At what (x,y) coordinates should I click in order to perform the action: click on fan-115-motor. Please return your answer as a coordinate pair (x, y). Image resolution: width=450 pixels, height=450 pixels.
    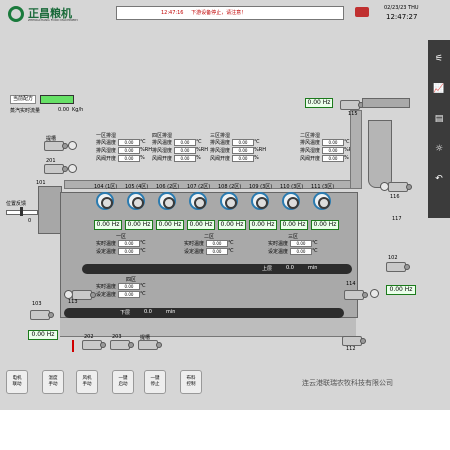
    Looking at the image, I should click on (352, 105).